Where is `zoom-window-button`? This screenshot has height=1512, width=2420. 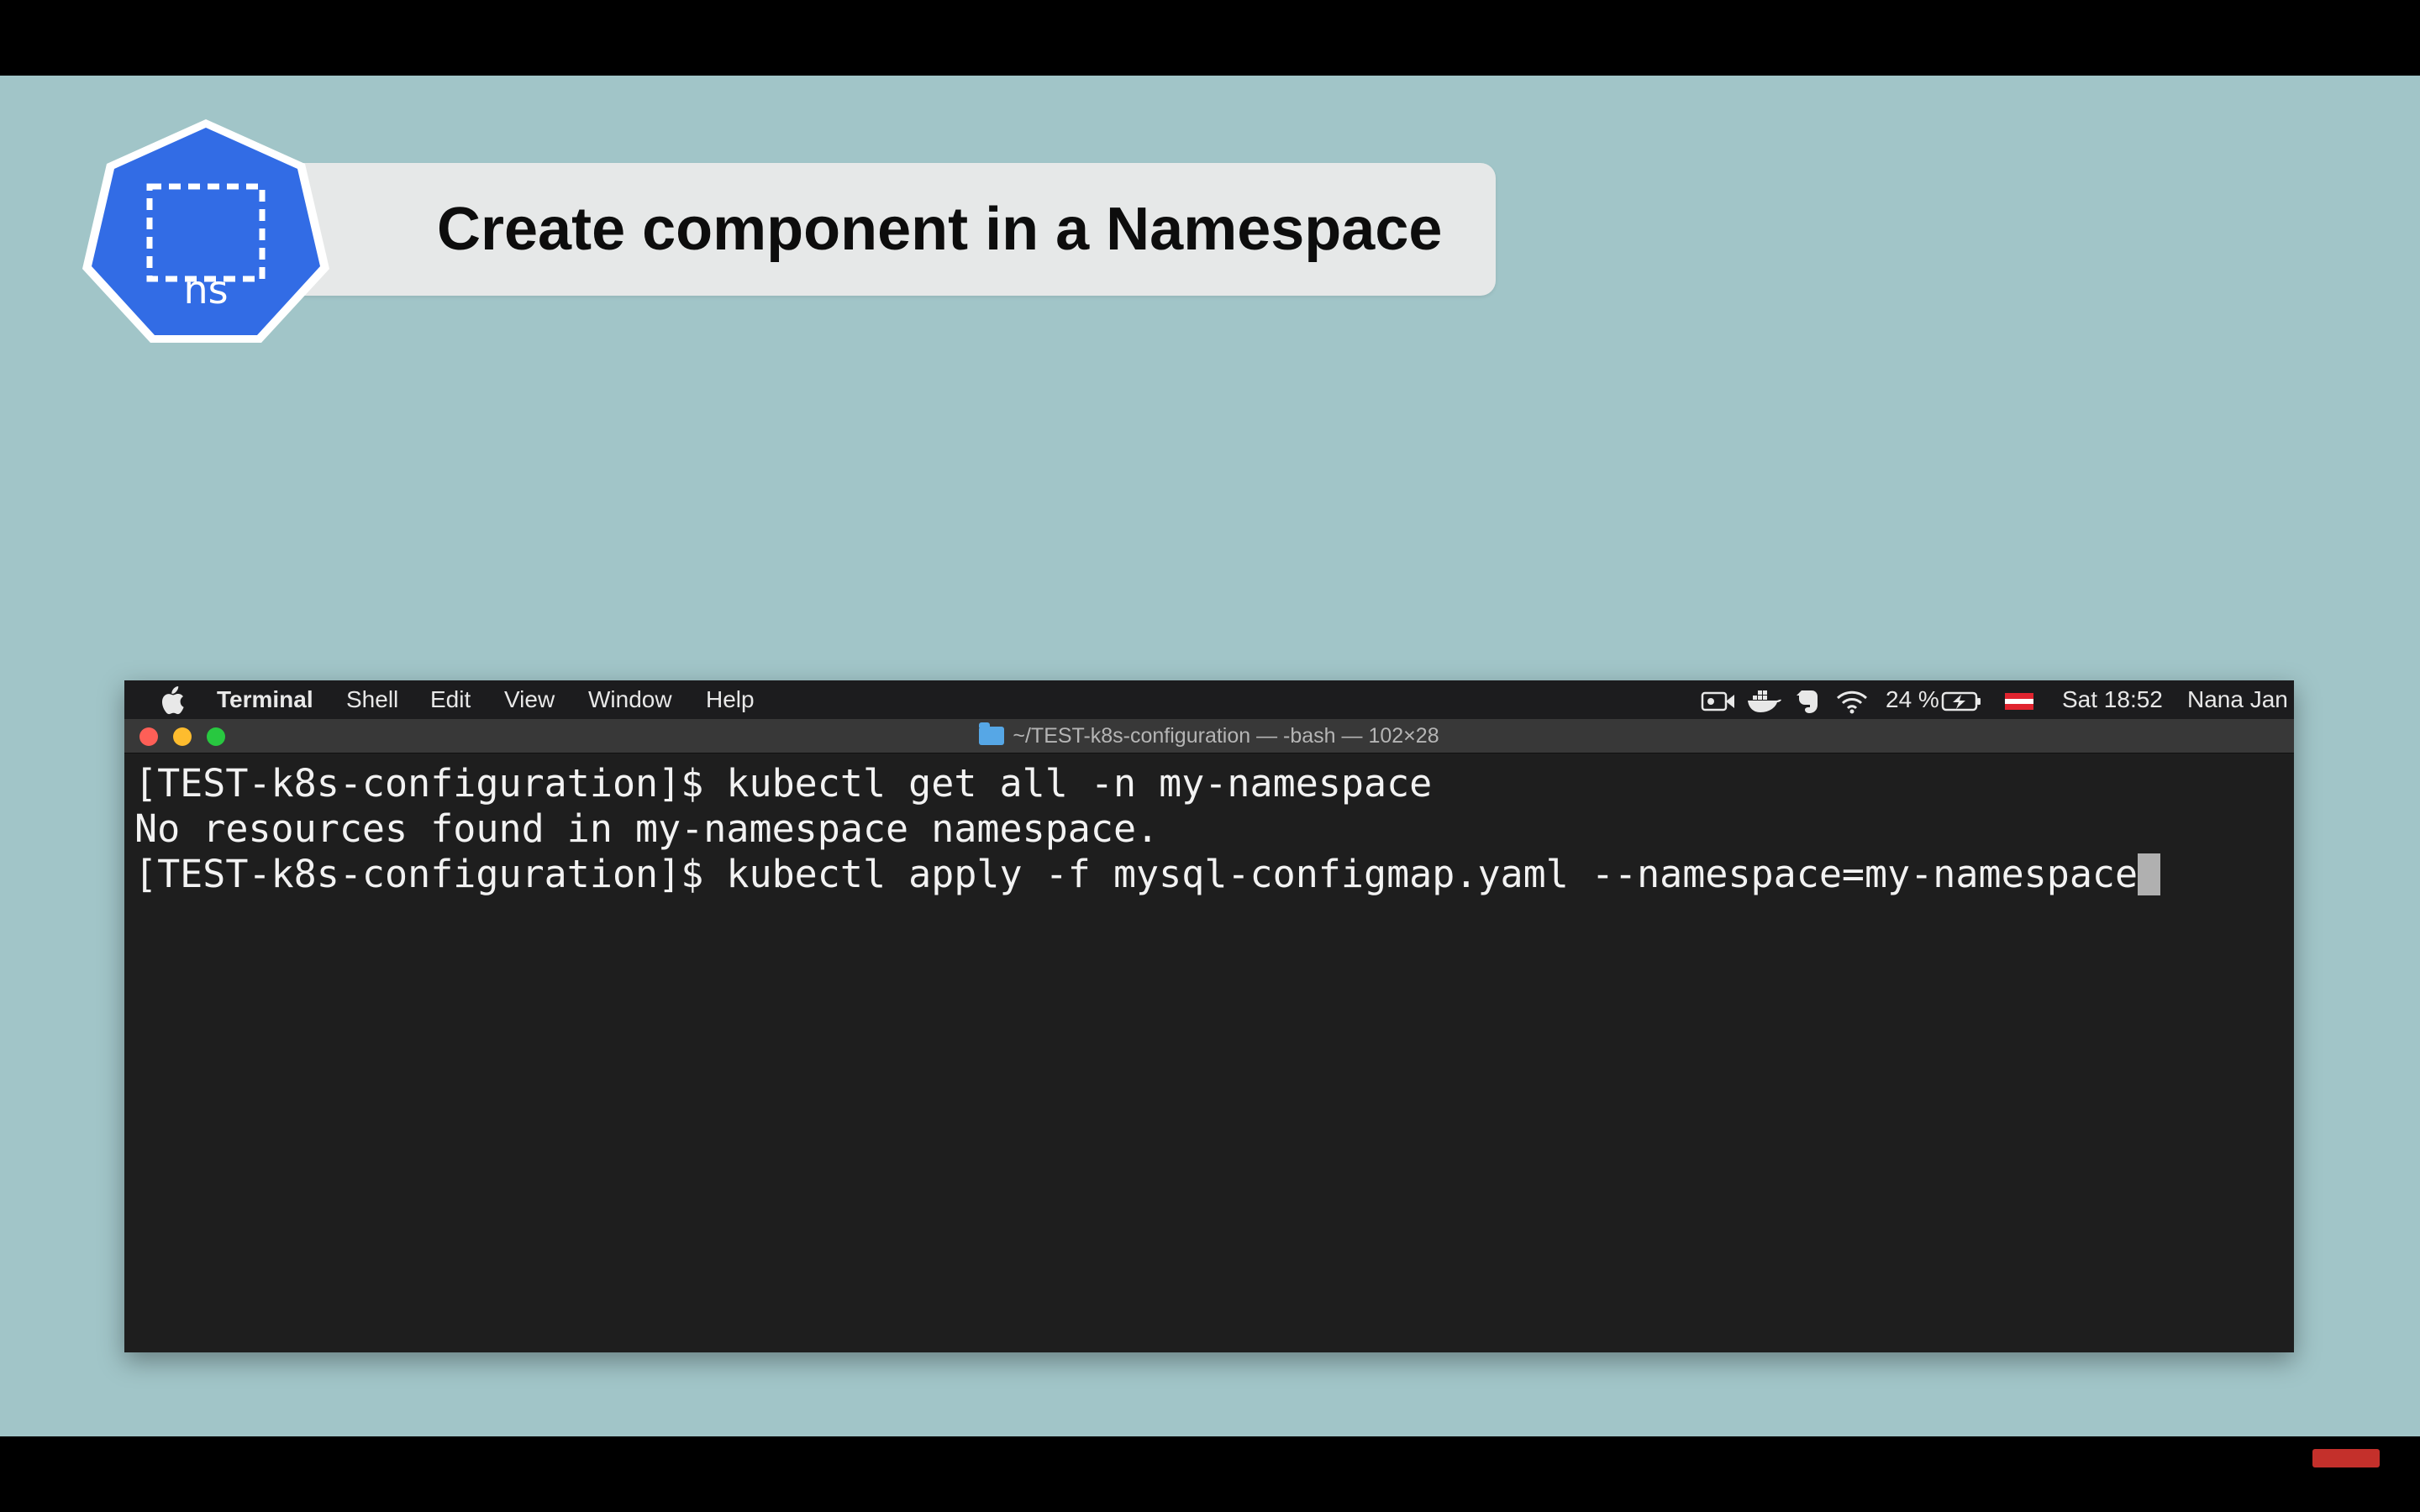
zoom-window-button is located at coordinates (216, 736).